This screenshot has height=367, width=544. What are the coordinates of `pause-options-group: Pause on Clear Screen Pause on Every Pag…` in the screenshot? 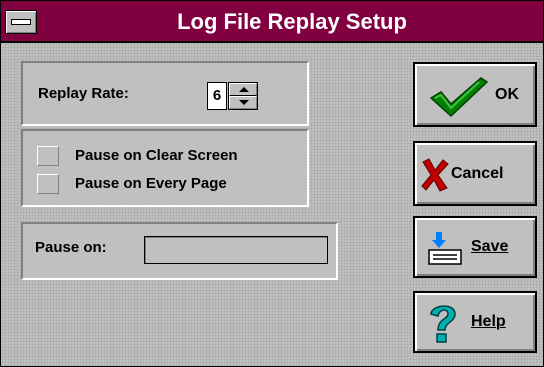 It's located at (165, 168).